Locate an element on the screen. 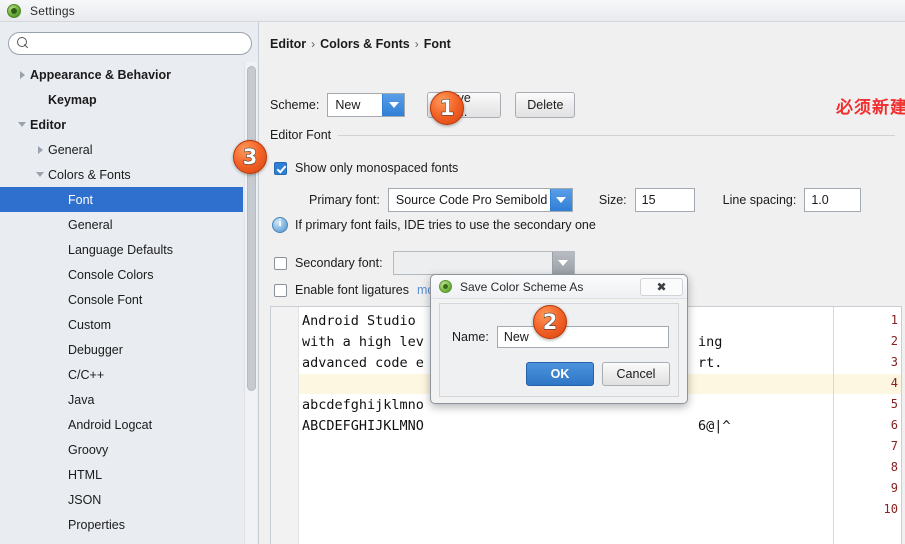 This screenshot has width=905, height=544. annotation-badge-2: 2 is located at coordinates (550, 322).